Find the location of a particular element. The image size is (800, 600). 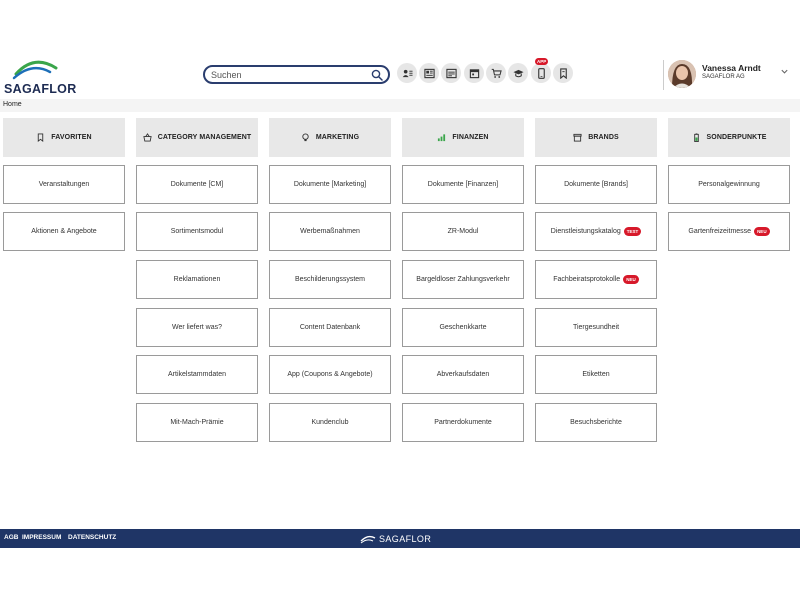

chevron-down-icon is located at coordinates (784, 71).